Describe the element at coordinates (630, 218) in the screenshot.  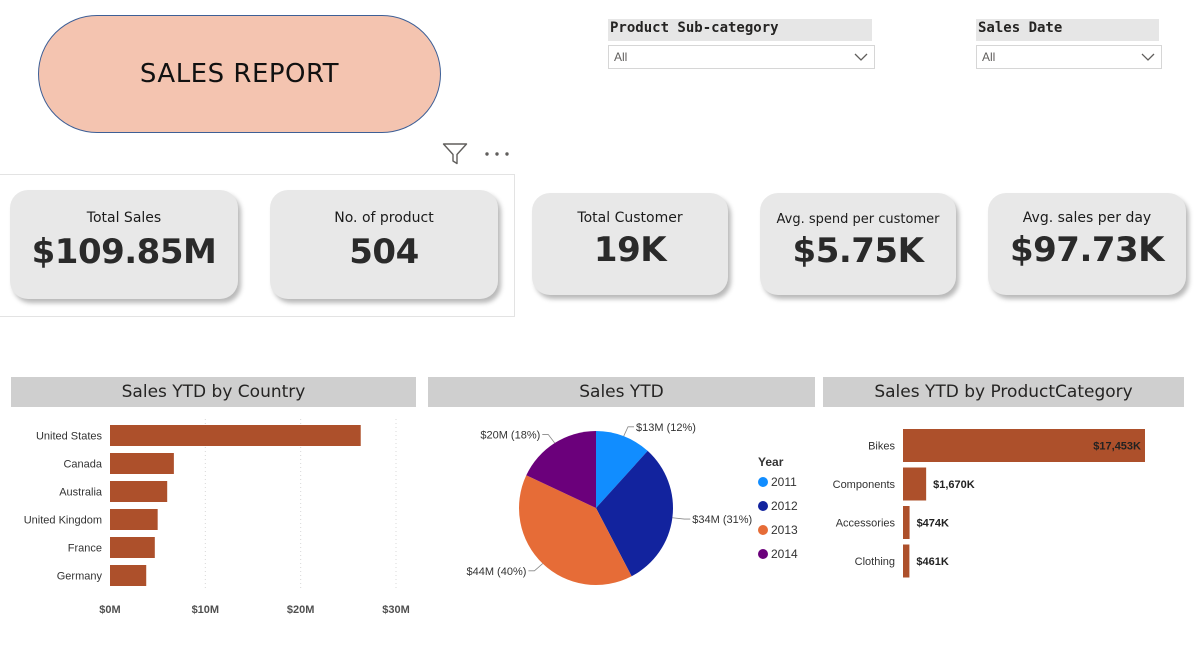
I see `kpi-label: Total Customer` at that location.